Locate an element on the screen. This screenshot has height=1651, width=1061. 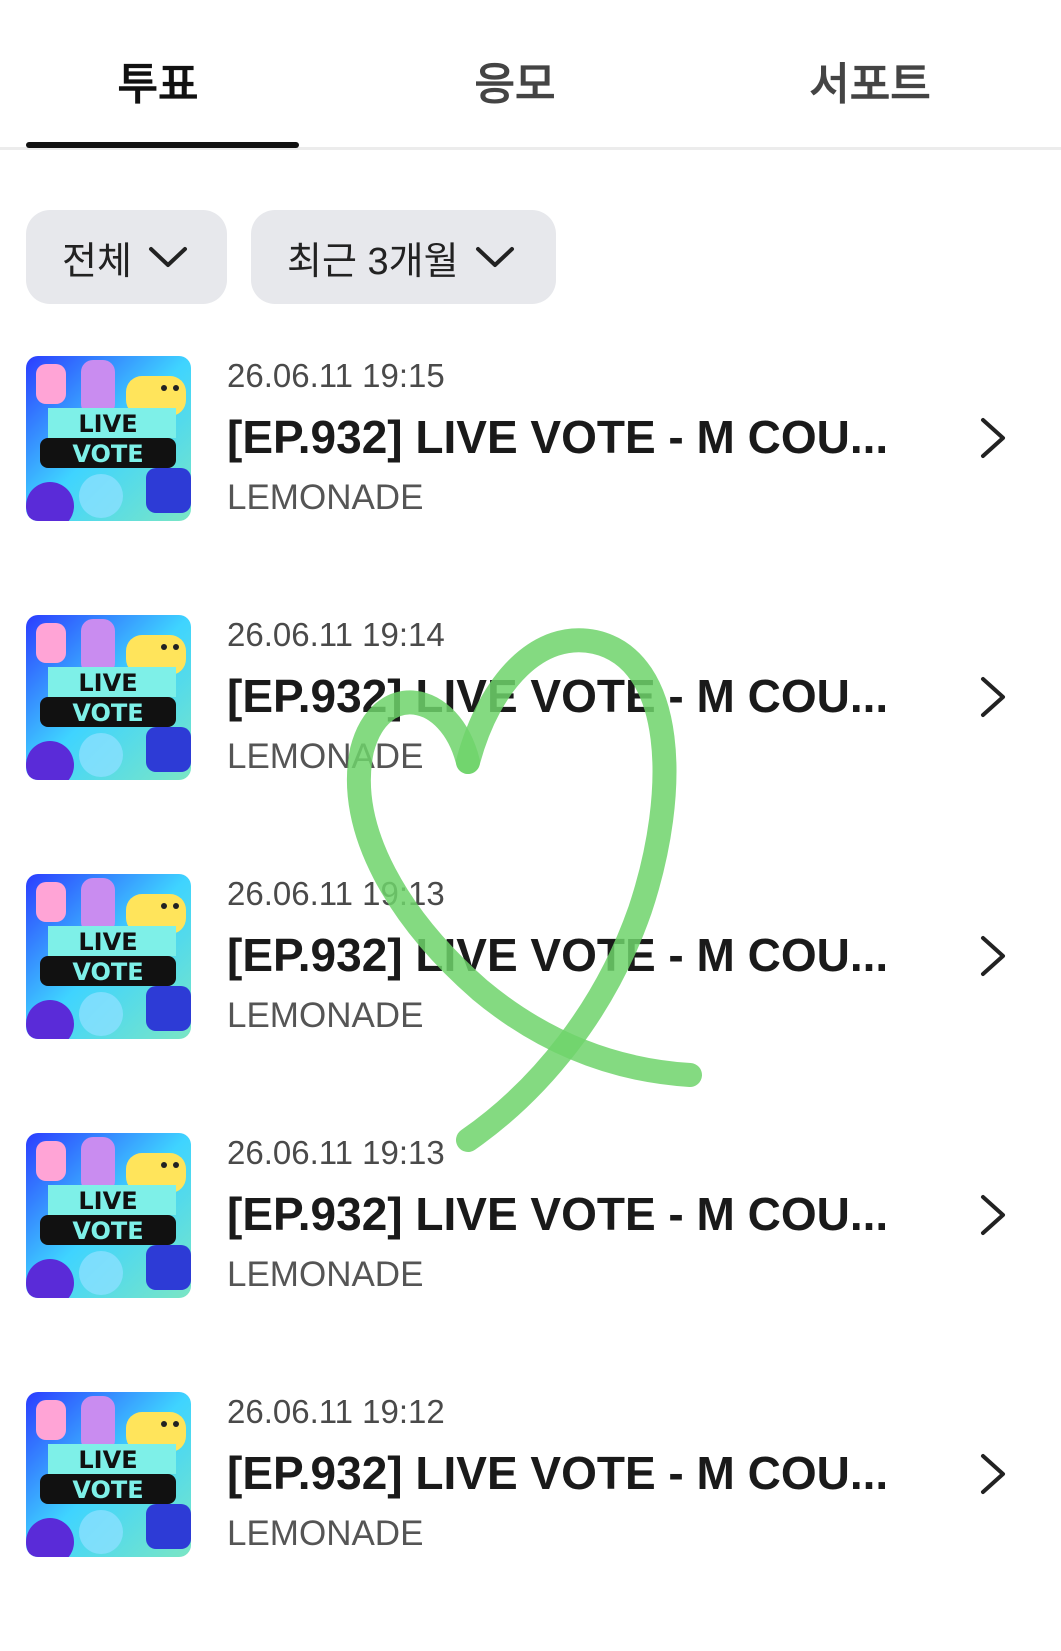
category-filter-dropdown: 전체 is located at coordinates (126, 257).